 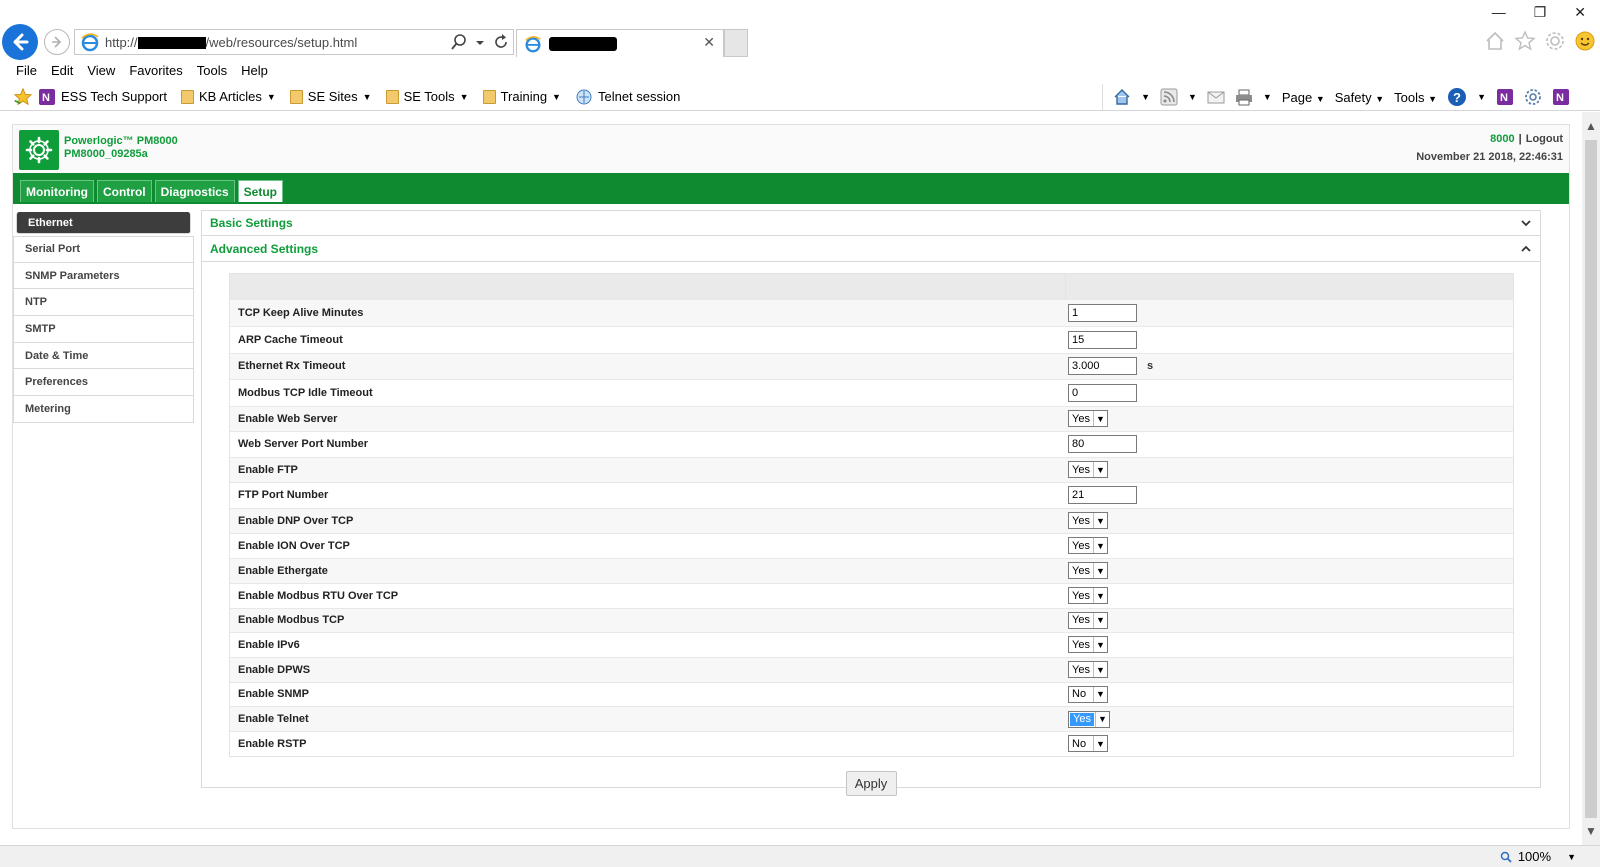 I want to click on page-menu: Page ▼, so click(x=1303, y=97).